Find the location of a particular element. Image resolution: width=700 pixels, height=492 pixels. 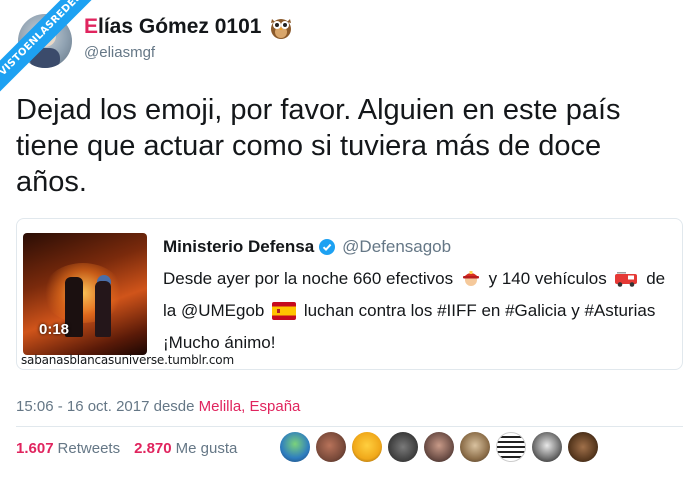

retweets-count: 1.607 is located at coordinates (35, 448).